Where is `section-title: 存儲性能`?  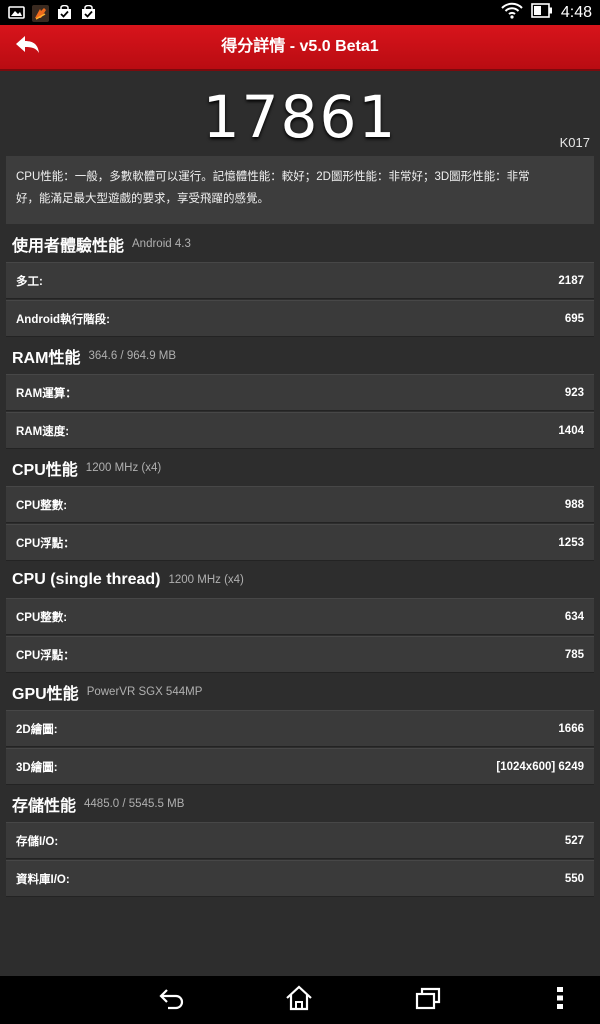
section-title: 存儲性能 is located at coordinates (44, 806).